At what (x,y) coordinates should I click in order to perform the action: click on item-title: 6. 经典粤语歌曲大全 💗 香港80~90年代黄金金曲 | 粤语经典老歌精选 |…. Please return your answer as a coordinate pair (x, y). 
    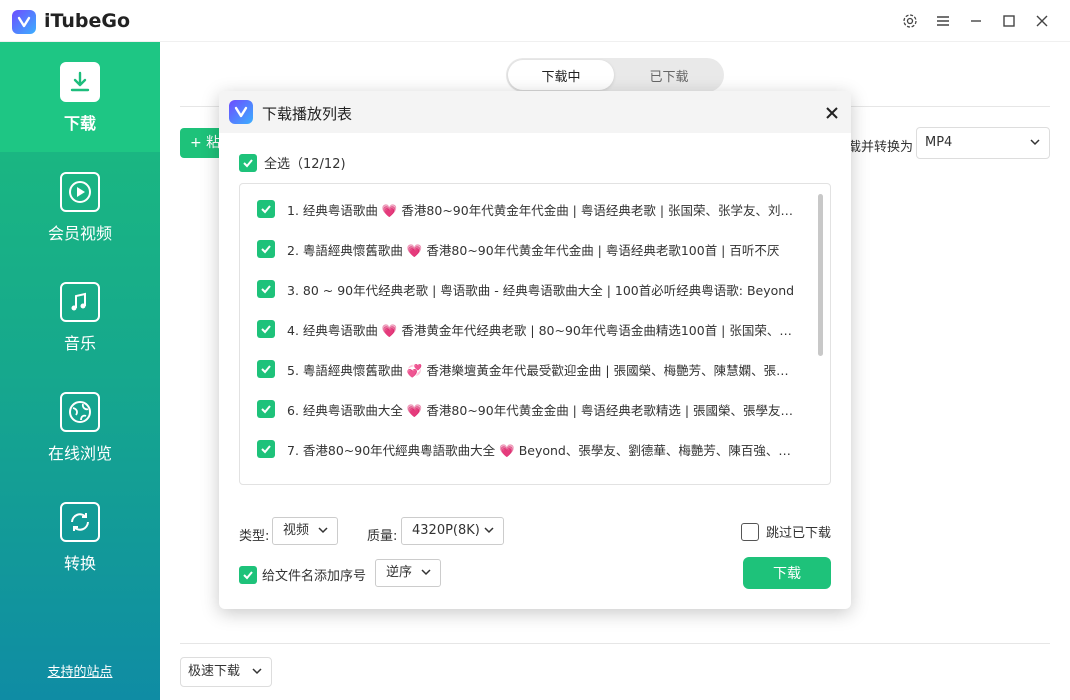
    Looking at the image, I should click on (542, 410).